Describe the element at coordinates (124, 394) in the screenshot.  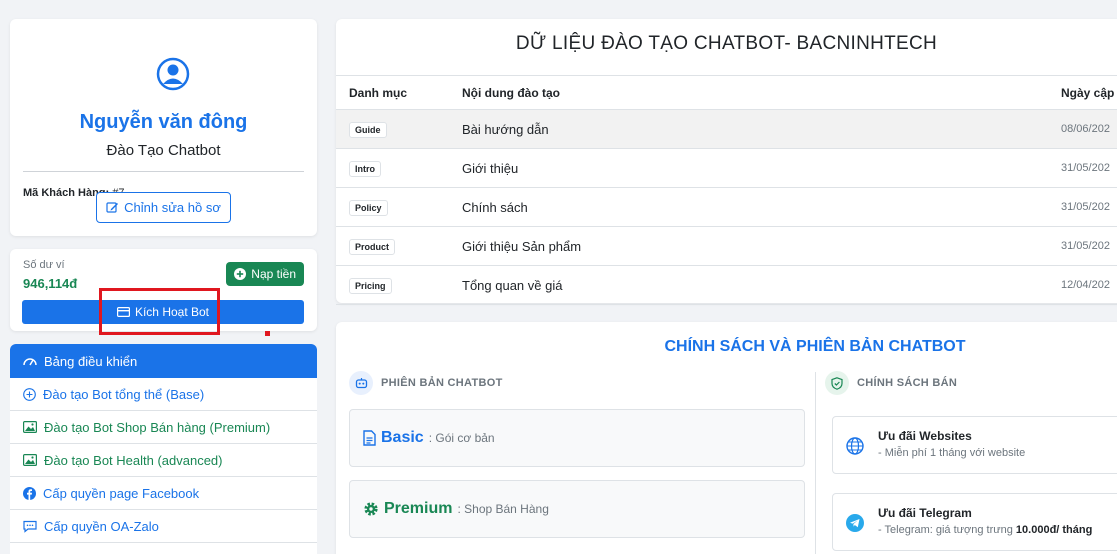
I see `sidebar-item-label: Đào tạo Bot tổng thể (Base)` at that location.